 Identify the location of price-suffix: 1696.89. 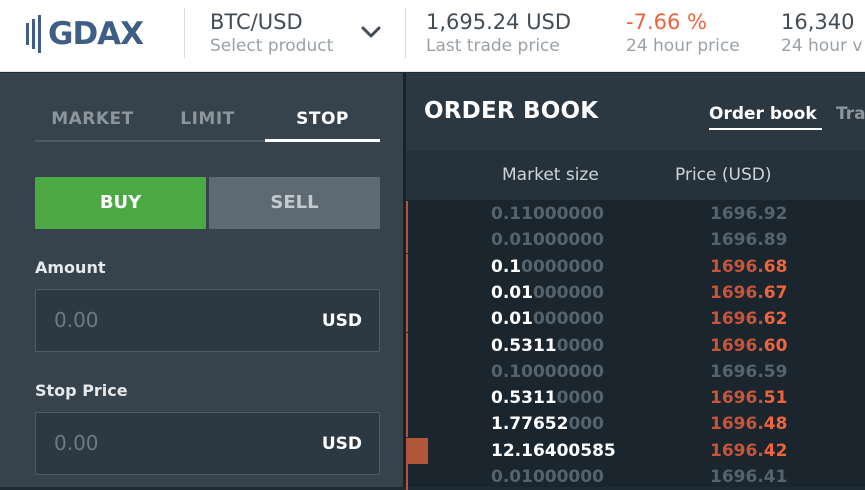
(749, 240).